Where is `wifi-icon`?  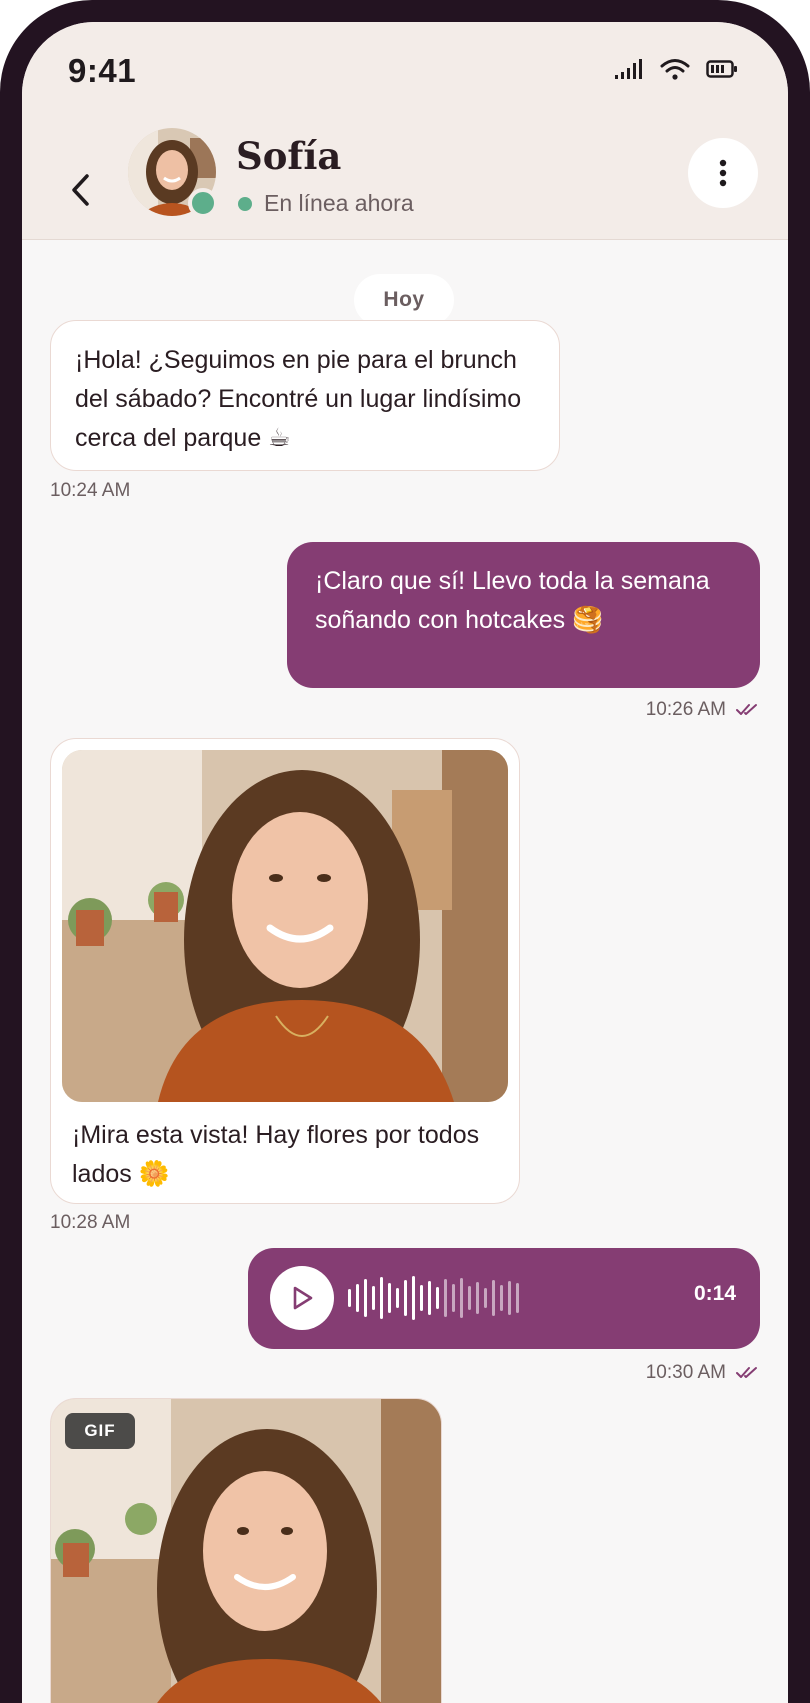
wifi-icon is located at coordinates (675, 69).